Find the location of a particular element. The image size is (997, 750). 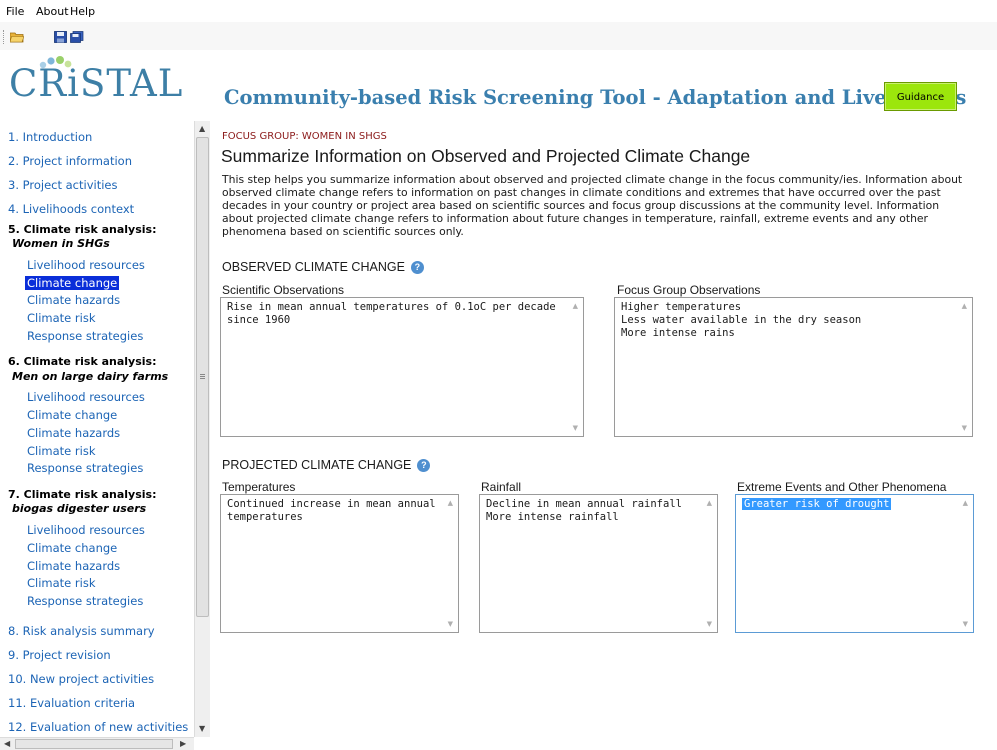

guidance-button: Guidance is located at coordinates (920, 96).